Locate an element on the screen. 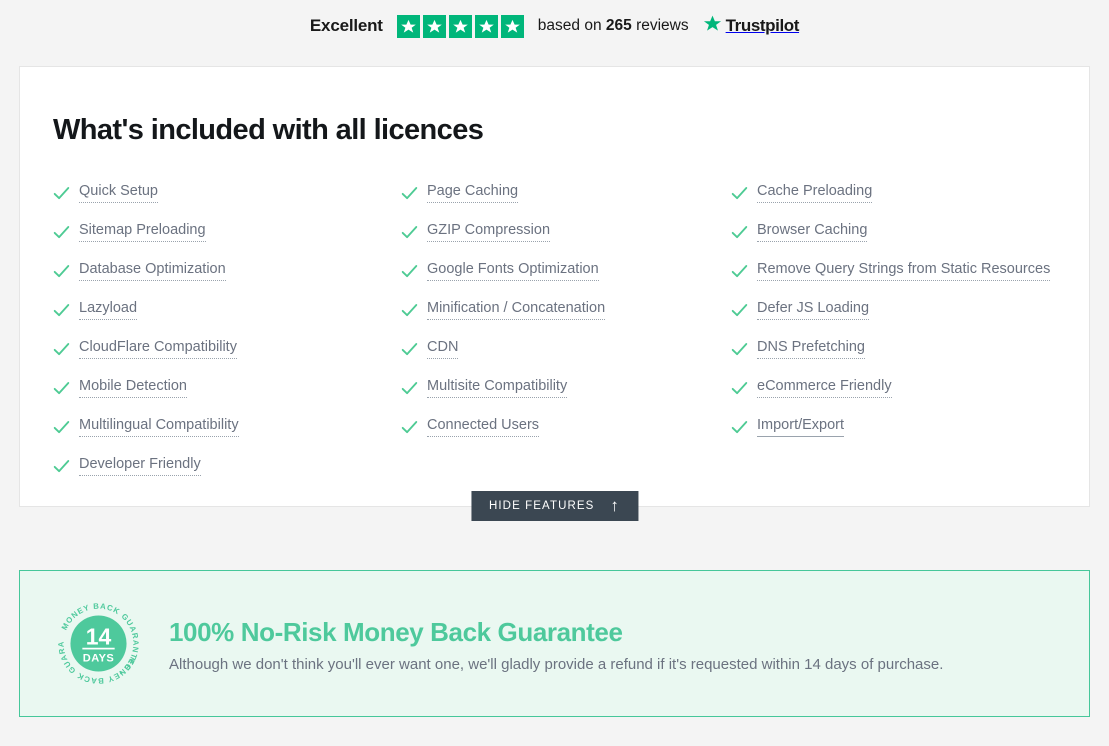  feature-label: CloudFlare Compatibility is located at coordinates (158, 349).